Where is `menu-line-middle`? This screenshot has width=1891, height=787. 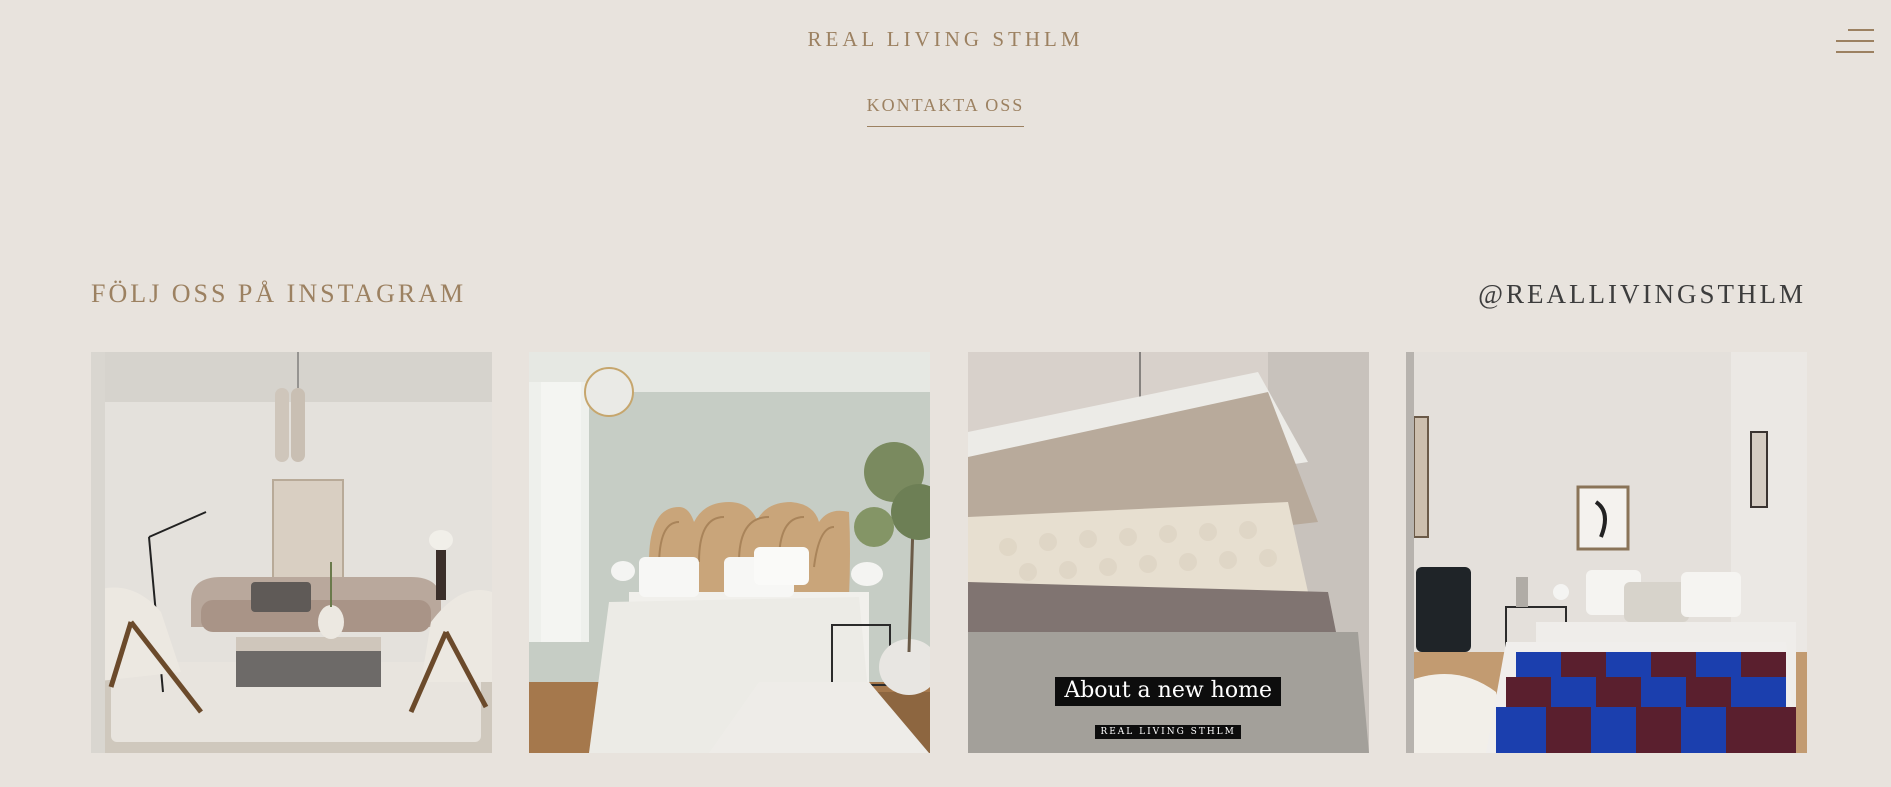
menu-line-middle is located at coordinates (1855, 41).